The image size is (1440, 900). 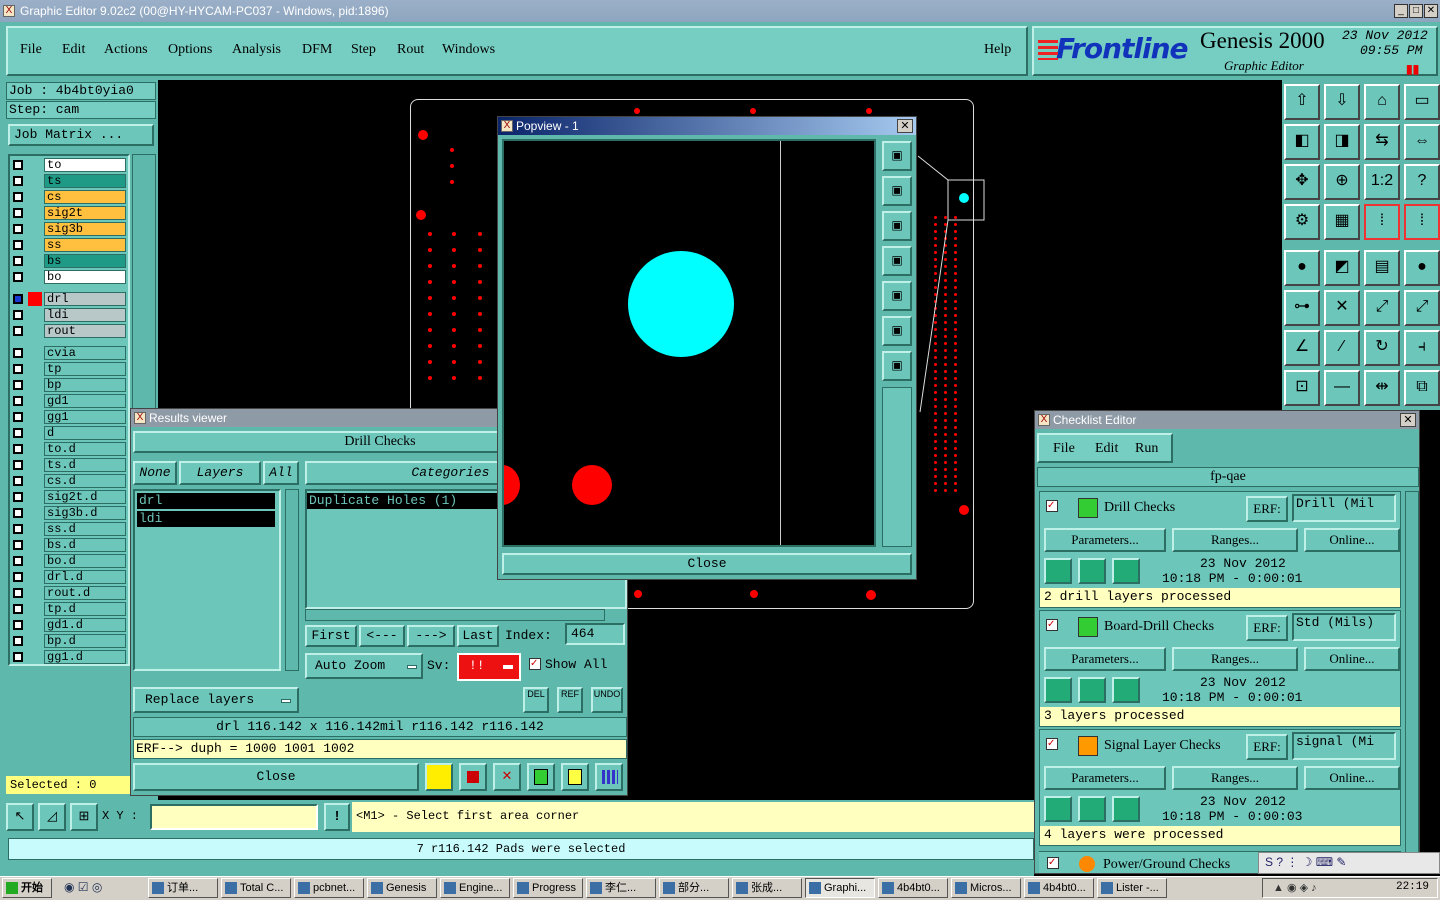 I want to click on popview-zoom-out-icon: ▣, so click(x=897, y=226).